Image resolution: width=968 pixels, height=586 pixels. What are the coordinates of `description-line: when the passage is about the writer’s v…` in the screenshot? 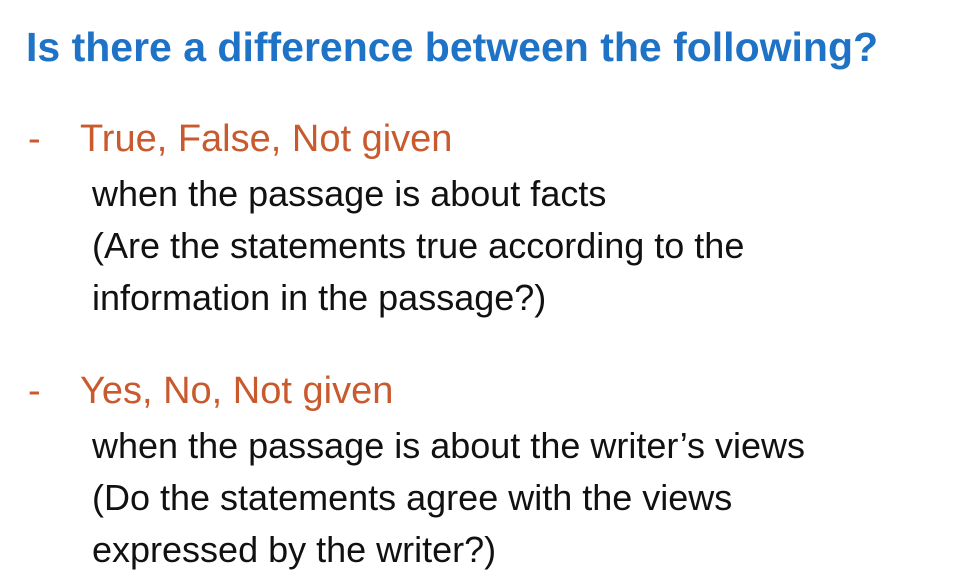 It's located at (449, 445).